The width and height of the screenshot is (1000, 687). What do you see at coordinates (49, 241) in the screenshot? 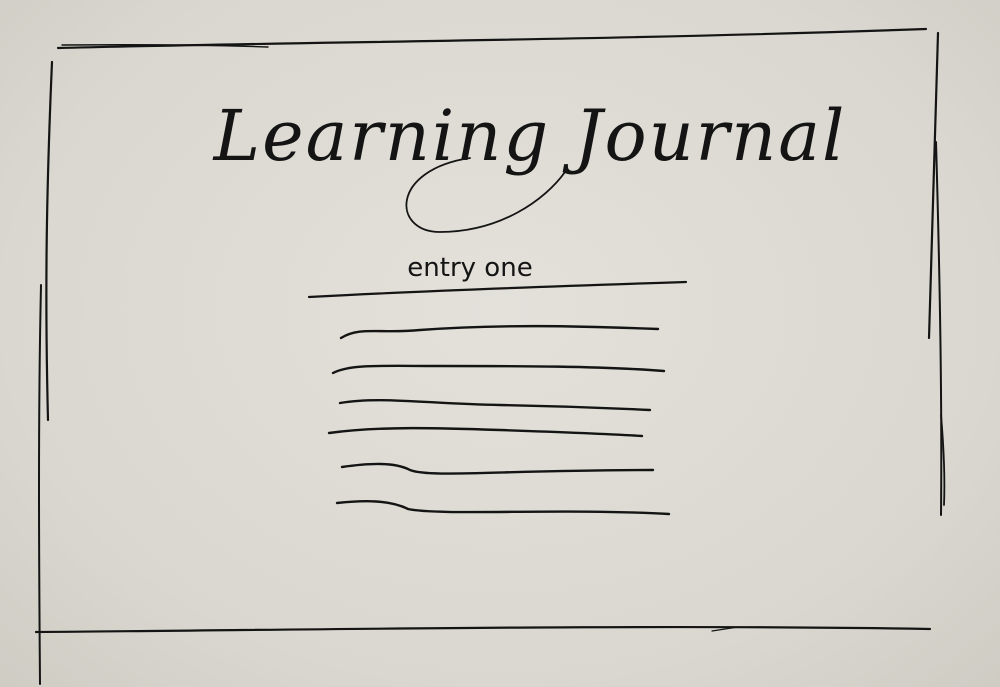
I see `frame-left-edge` at bounding box center [49, 241].